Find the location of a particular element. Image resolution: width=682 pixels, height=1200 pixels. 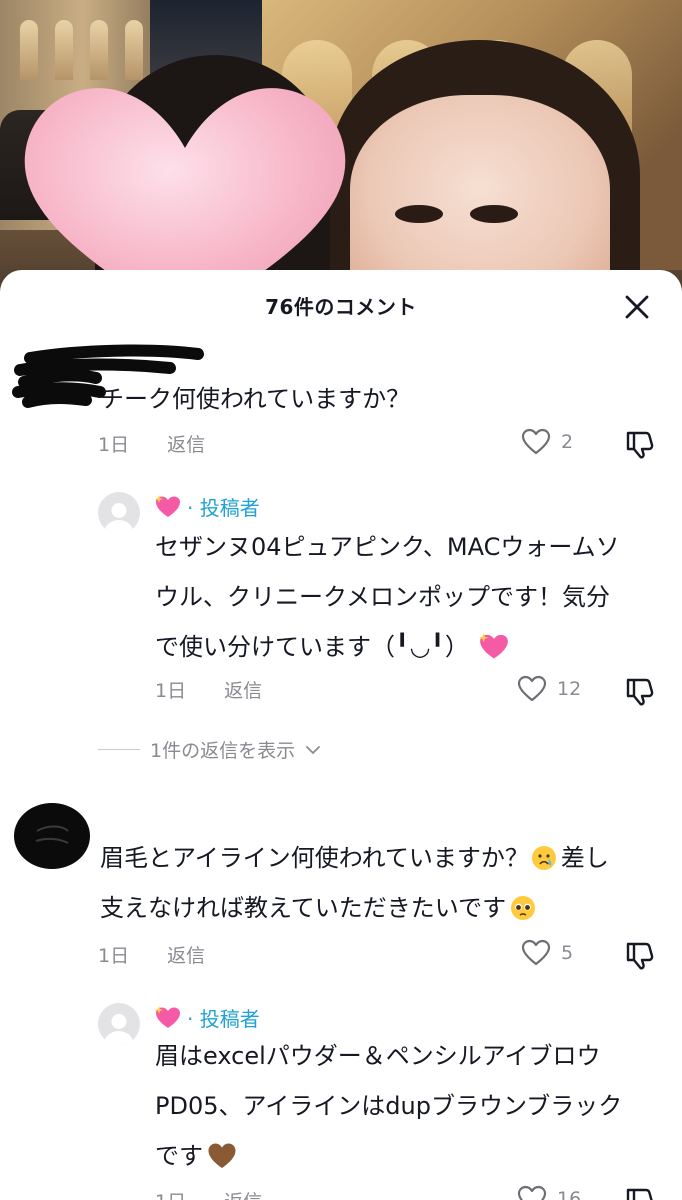

reply-text-line-wrap: です is located at coordinates (196, 1156).